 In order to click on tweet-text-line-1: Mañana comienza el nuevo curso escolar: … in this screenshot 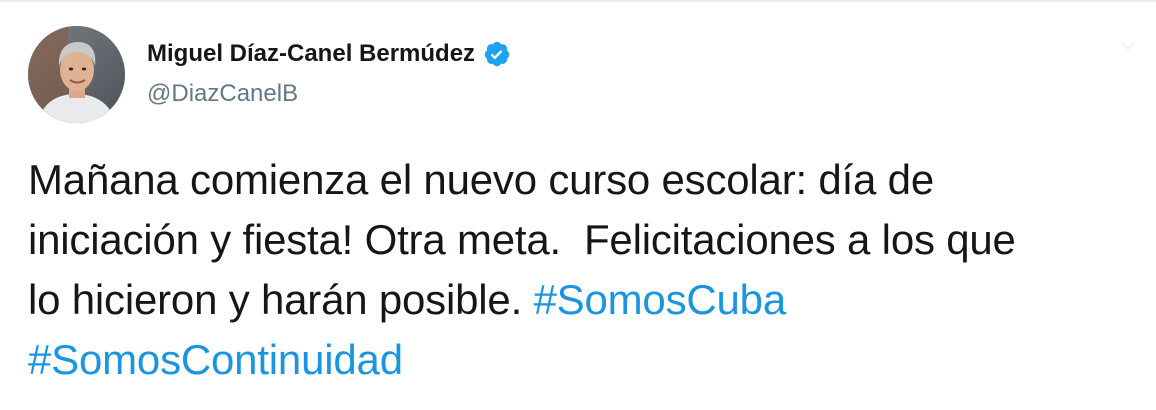, I will do `click(481, 179)`.